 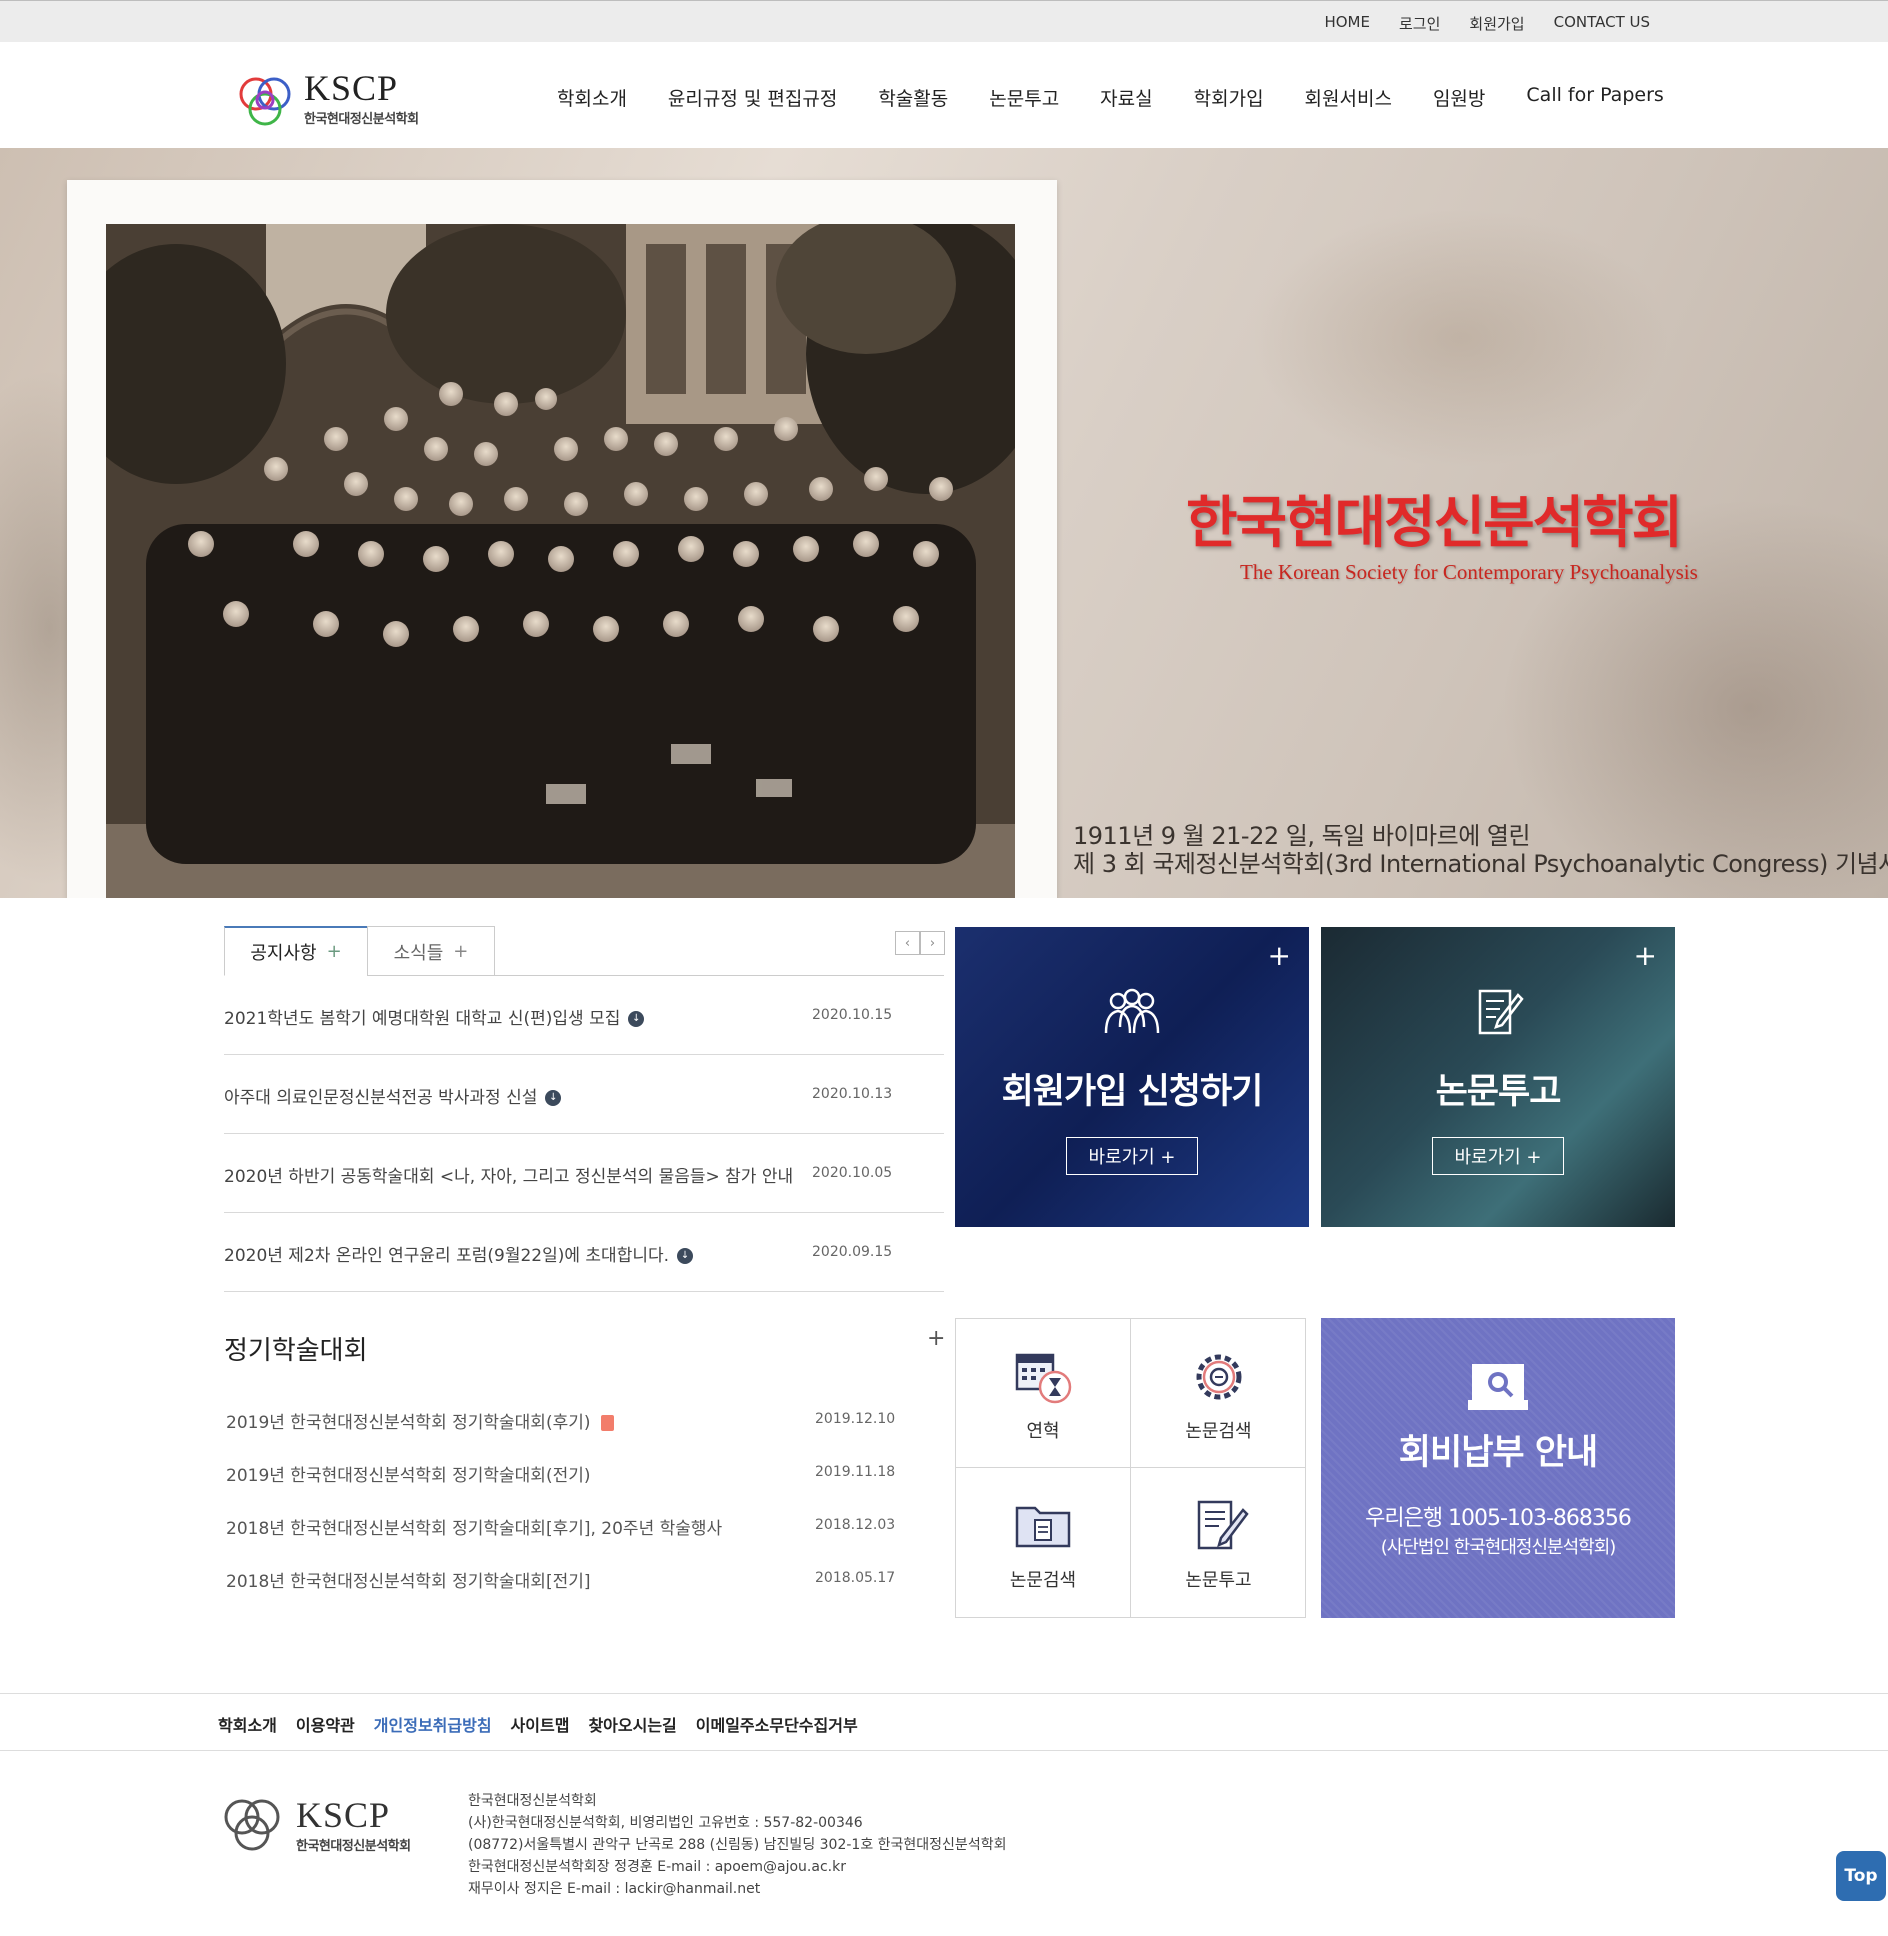 What do you see at coordinates (936, 1338) in the screenshot?
I see `conference-more-button: +` at bounding box center [936, 1338].